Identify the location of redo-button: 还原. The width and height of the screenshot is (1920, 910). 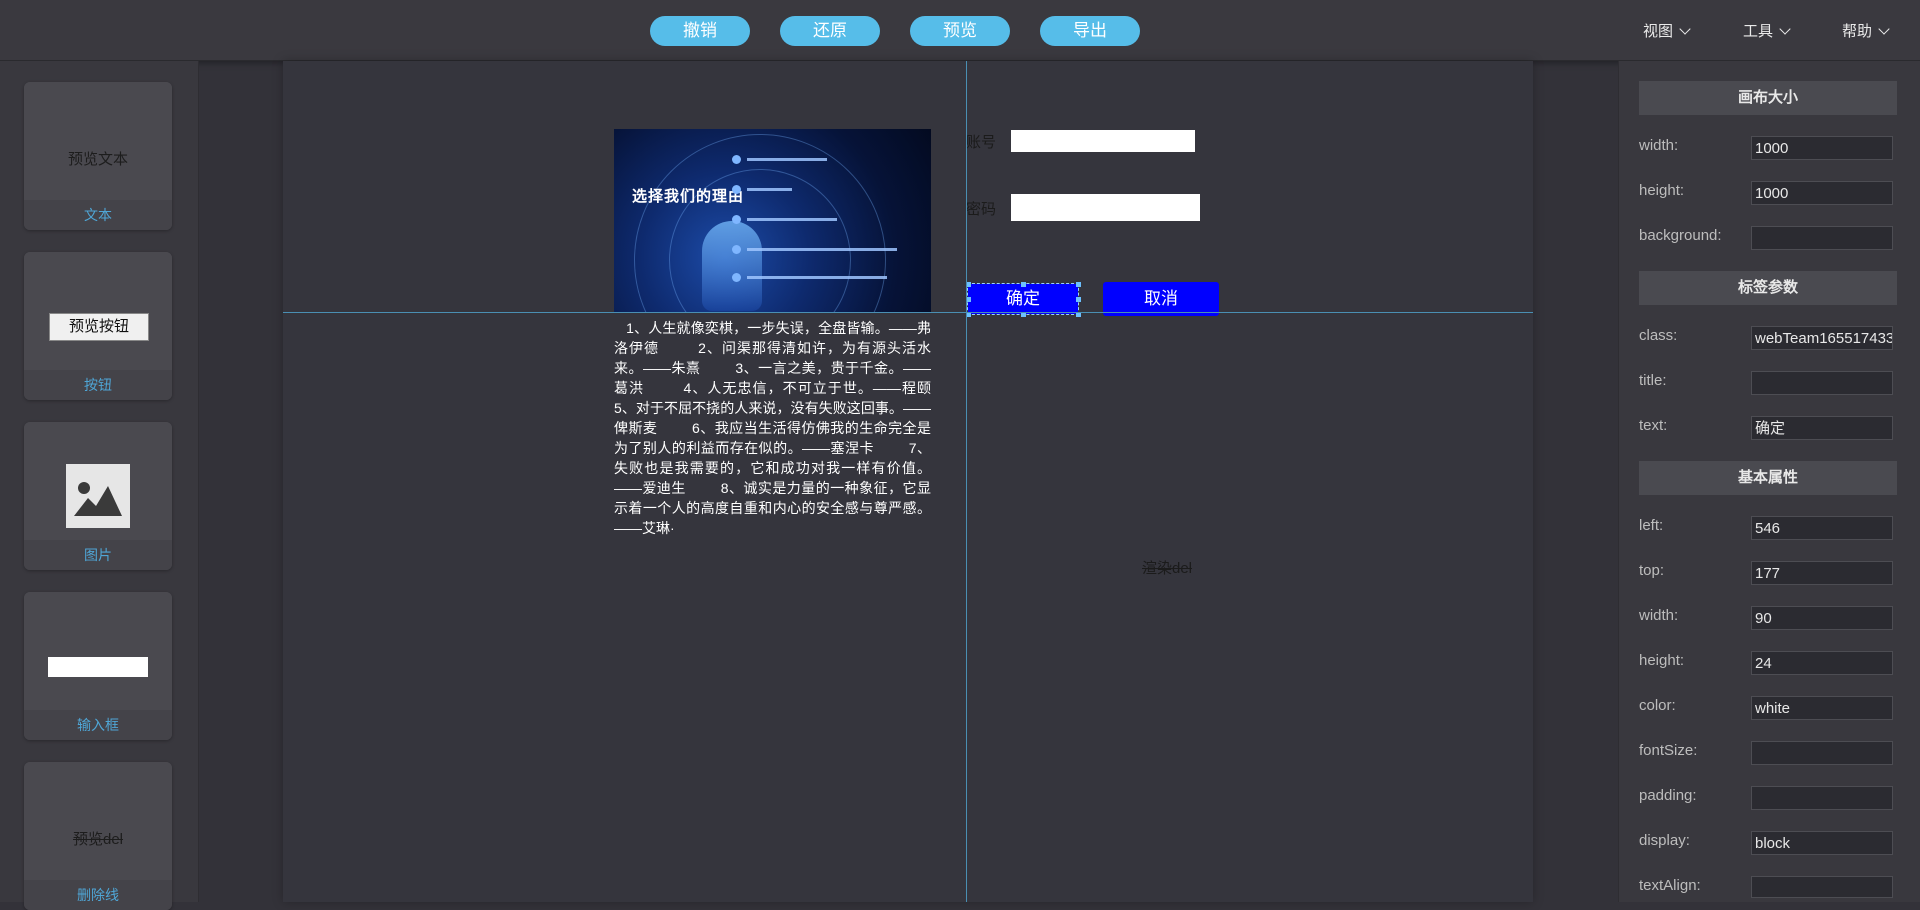
(830, 31).